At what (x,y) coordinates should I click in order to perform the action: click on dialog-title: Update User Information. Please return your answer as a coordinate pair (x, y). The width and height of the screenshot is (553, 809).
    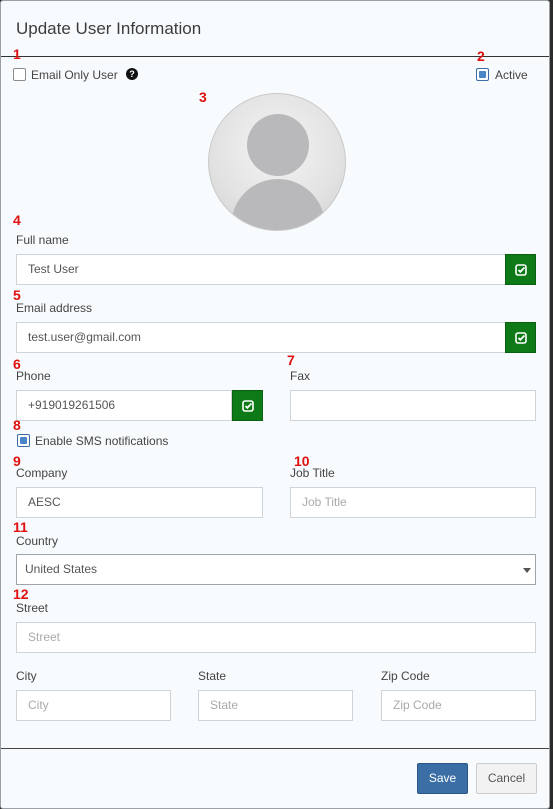
    Looking at the image, I should click on (109, 28).